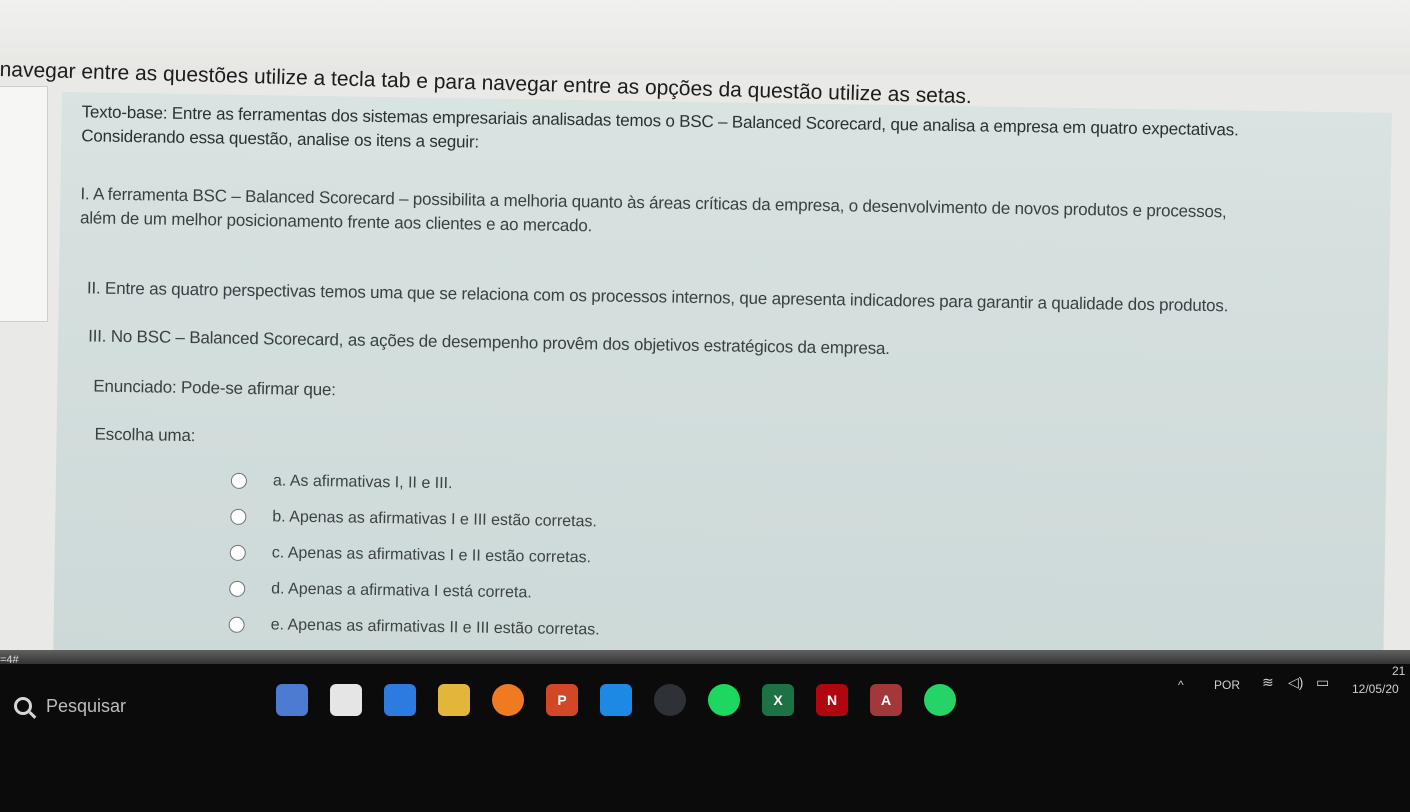 The width and height of the screenshot is (1410, 812). Describe the element at coordinates (401, 591) in the screenshot. I see `option-label: d. Apenas a afirmativa I está correta.` at that location.